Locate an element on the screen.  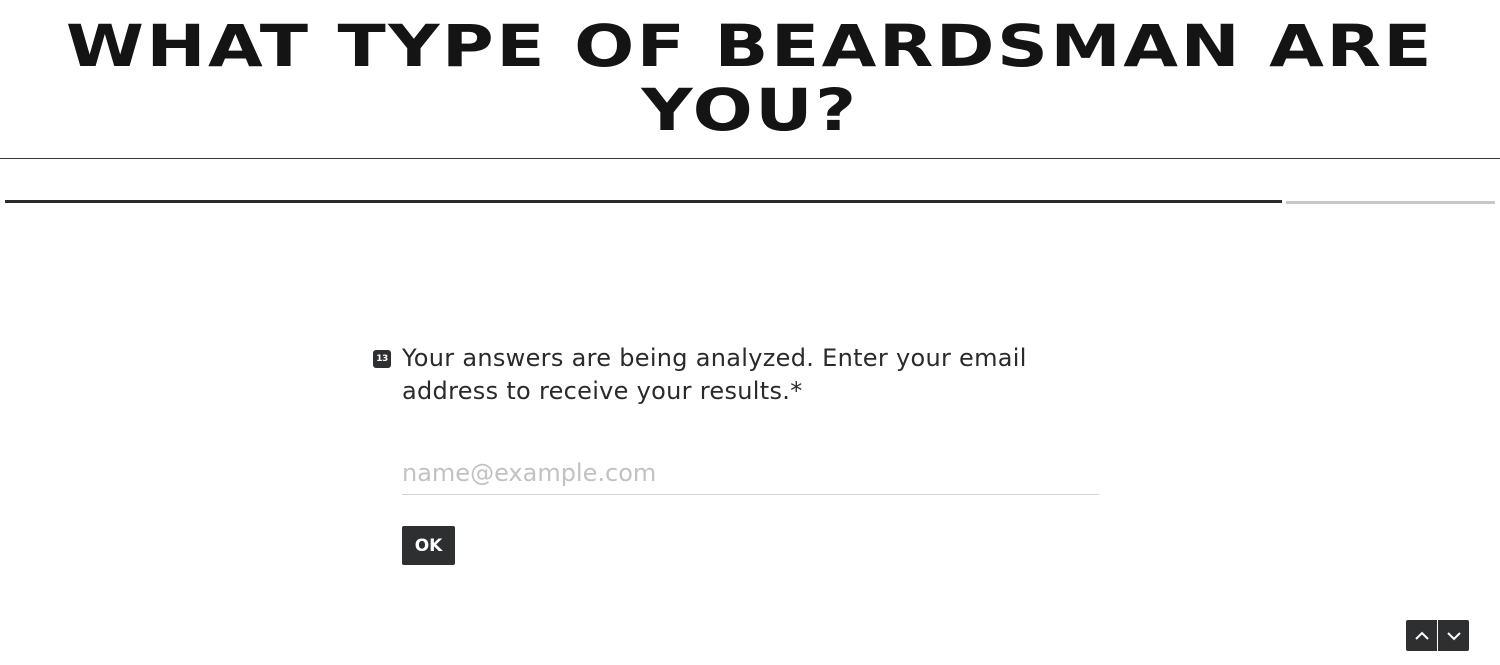
chevron-down-icon is located at coordinates (1453, 635).